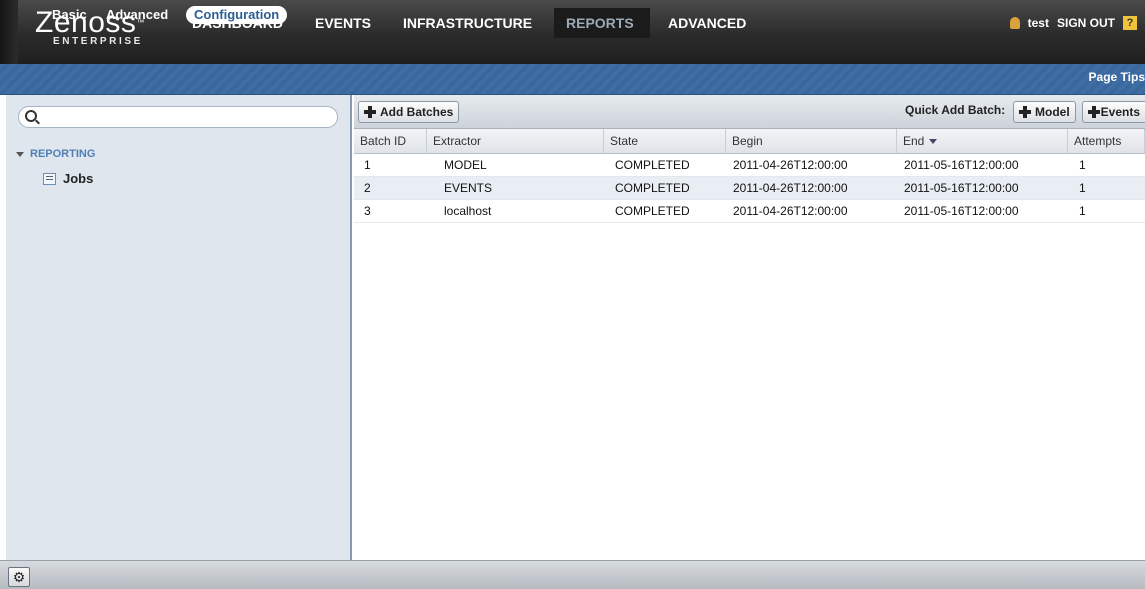  I want to click on column-header-extractor: Extractor, so click(515, 141).